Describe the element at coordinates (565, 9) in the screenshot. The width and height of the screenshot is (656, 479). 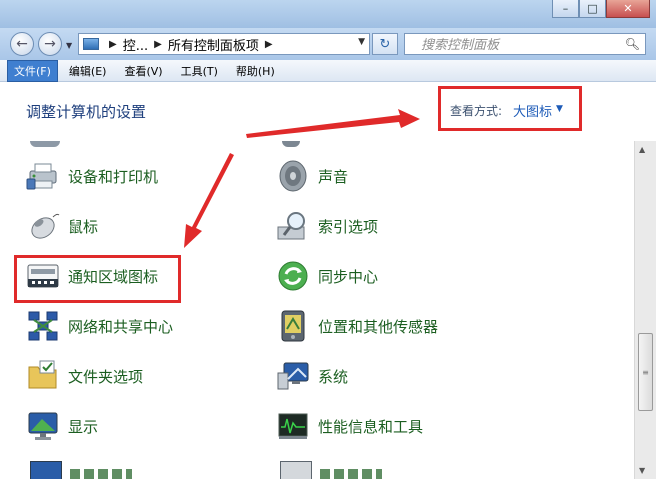
I see `minimize-button: –` at that location.